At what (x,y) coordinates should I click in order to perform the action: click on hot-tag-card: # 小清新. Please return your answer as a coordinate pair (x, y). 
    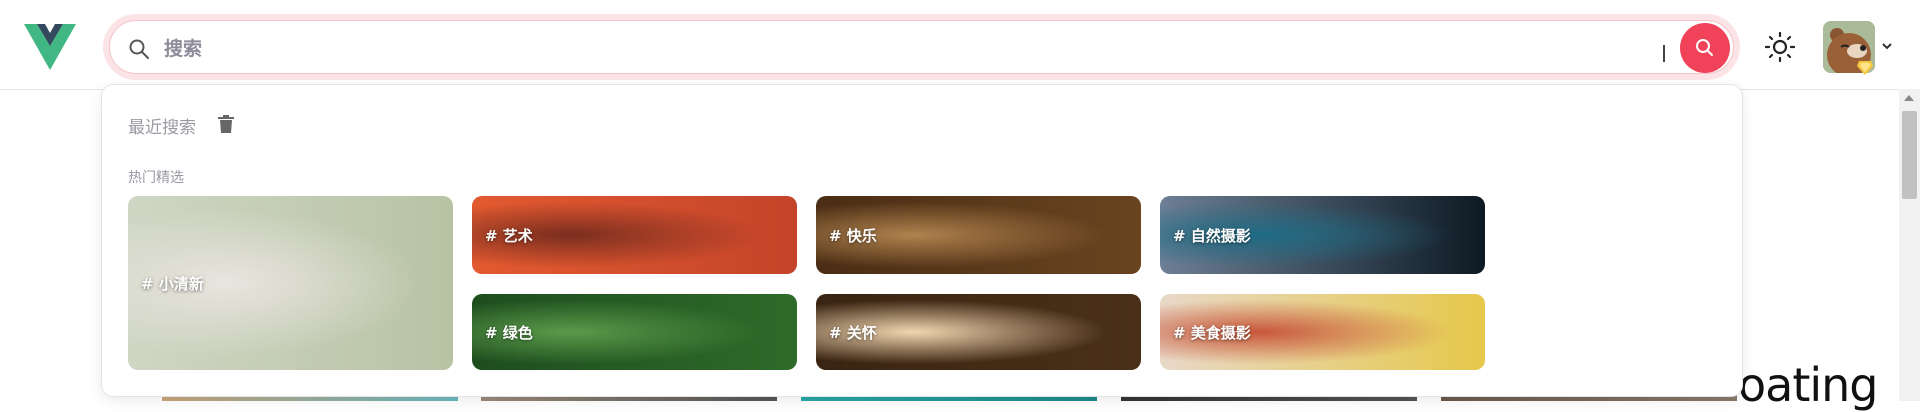
    Looking at the image, I should click on (290, 283).